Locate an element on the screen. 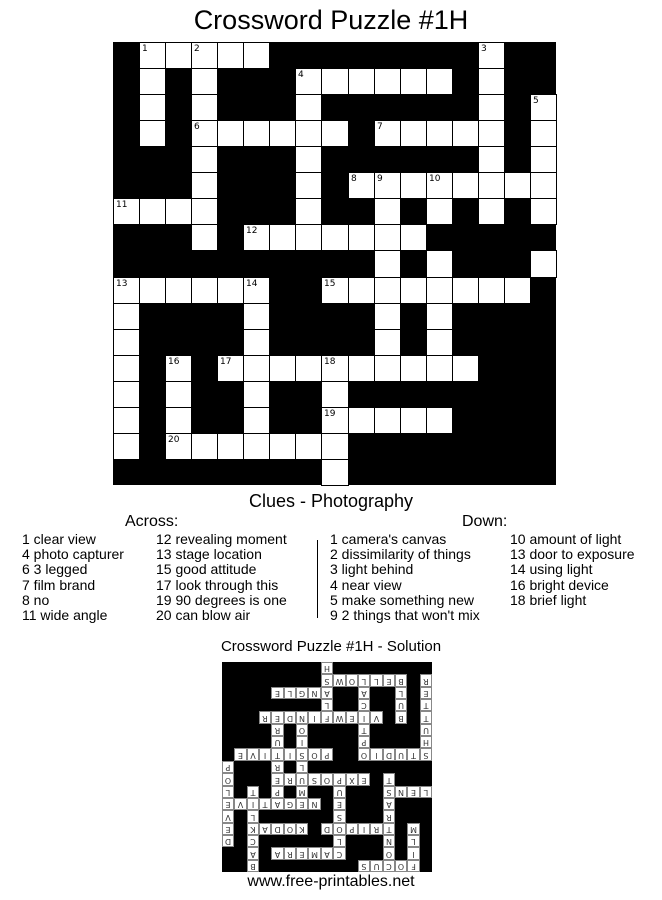 This screenshot has height=900, width=662. grid-cell: 20 is located at coordinates (178, 446).